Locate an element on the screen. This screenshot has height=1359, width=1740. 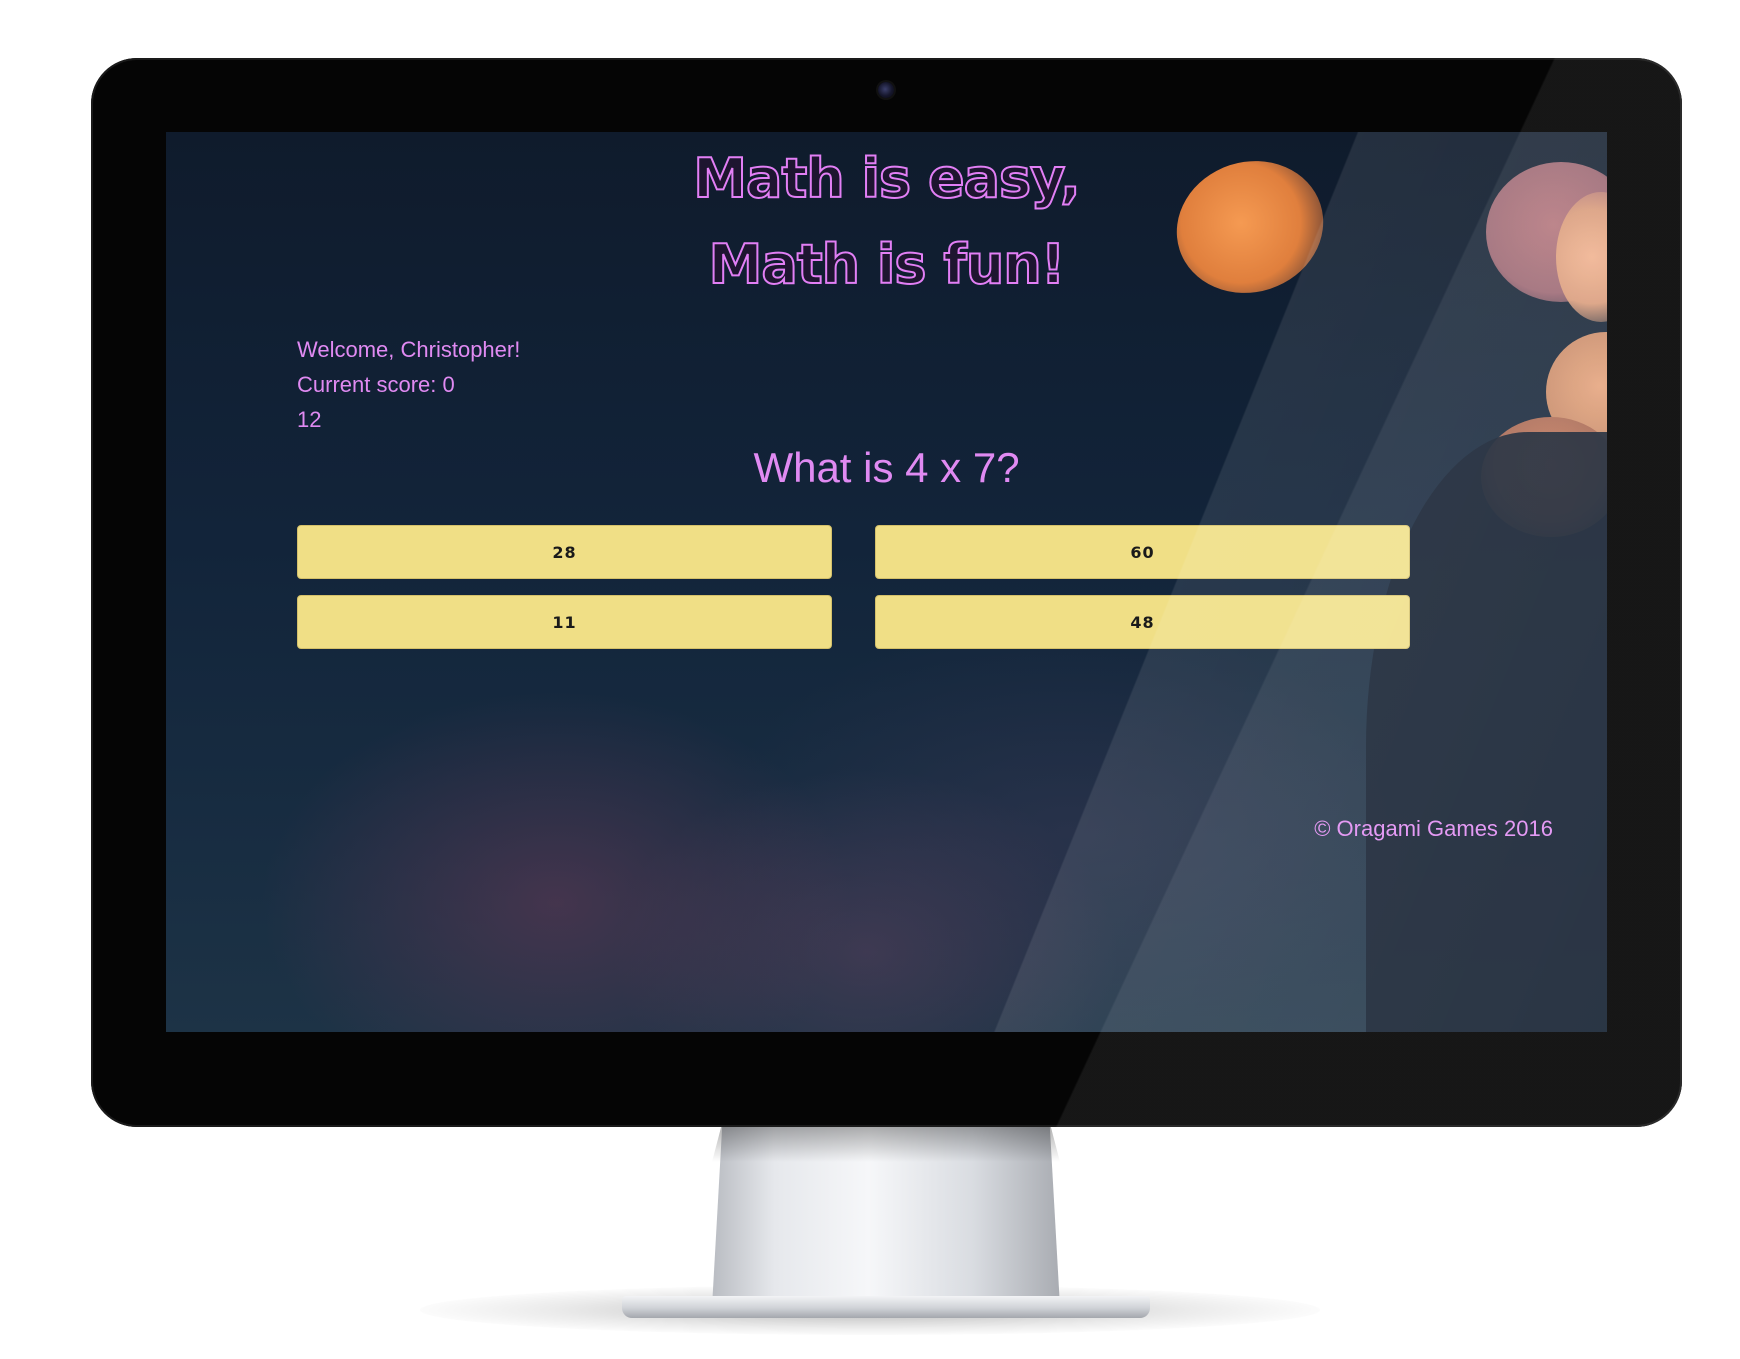
answer-button-2: 60 is located at coordinates (1142, 552).